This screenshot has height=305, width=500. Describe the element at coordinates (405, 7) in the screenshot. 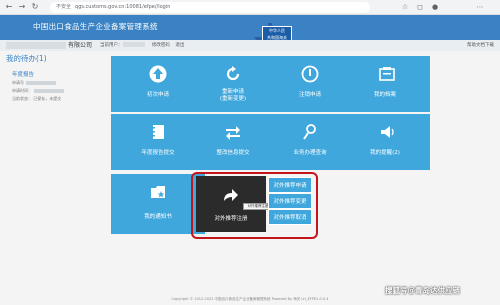

I see `star-icon: ☆` at that location.